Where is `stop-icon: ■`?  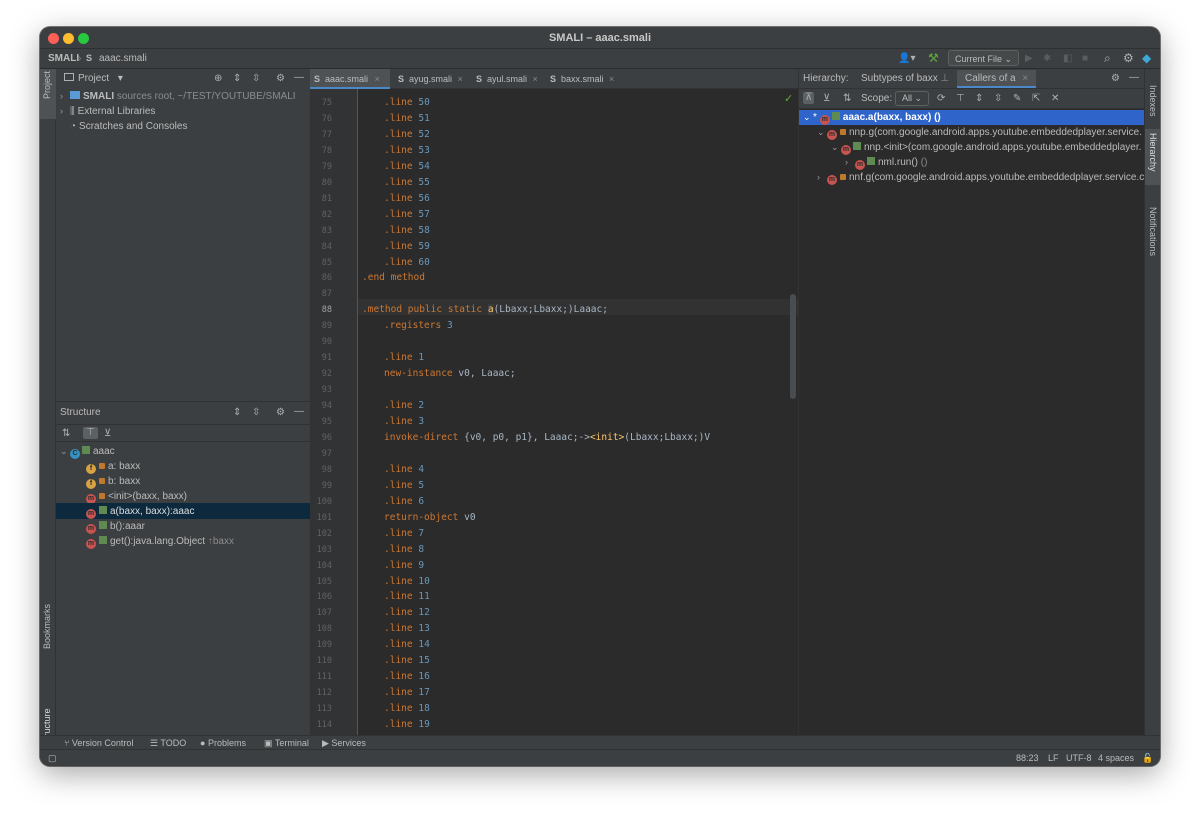
stop-icon: ■ is located at coordinates (1085, 59).